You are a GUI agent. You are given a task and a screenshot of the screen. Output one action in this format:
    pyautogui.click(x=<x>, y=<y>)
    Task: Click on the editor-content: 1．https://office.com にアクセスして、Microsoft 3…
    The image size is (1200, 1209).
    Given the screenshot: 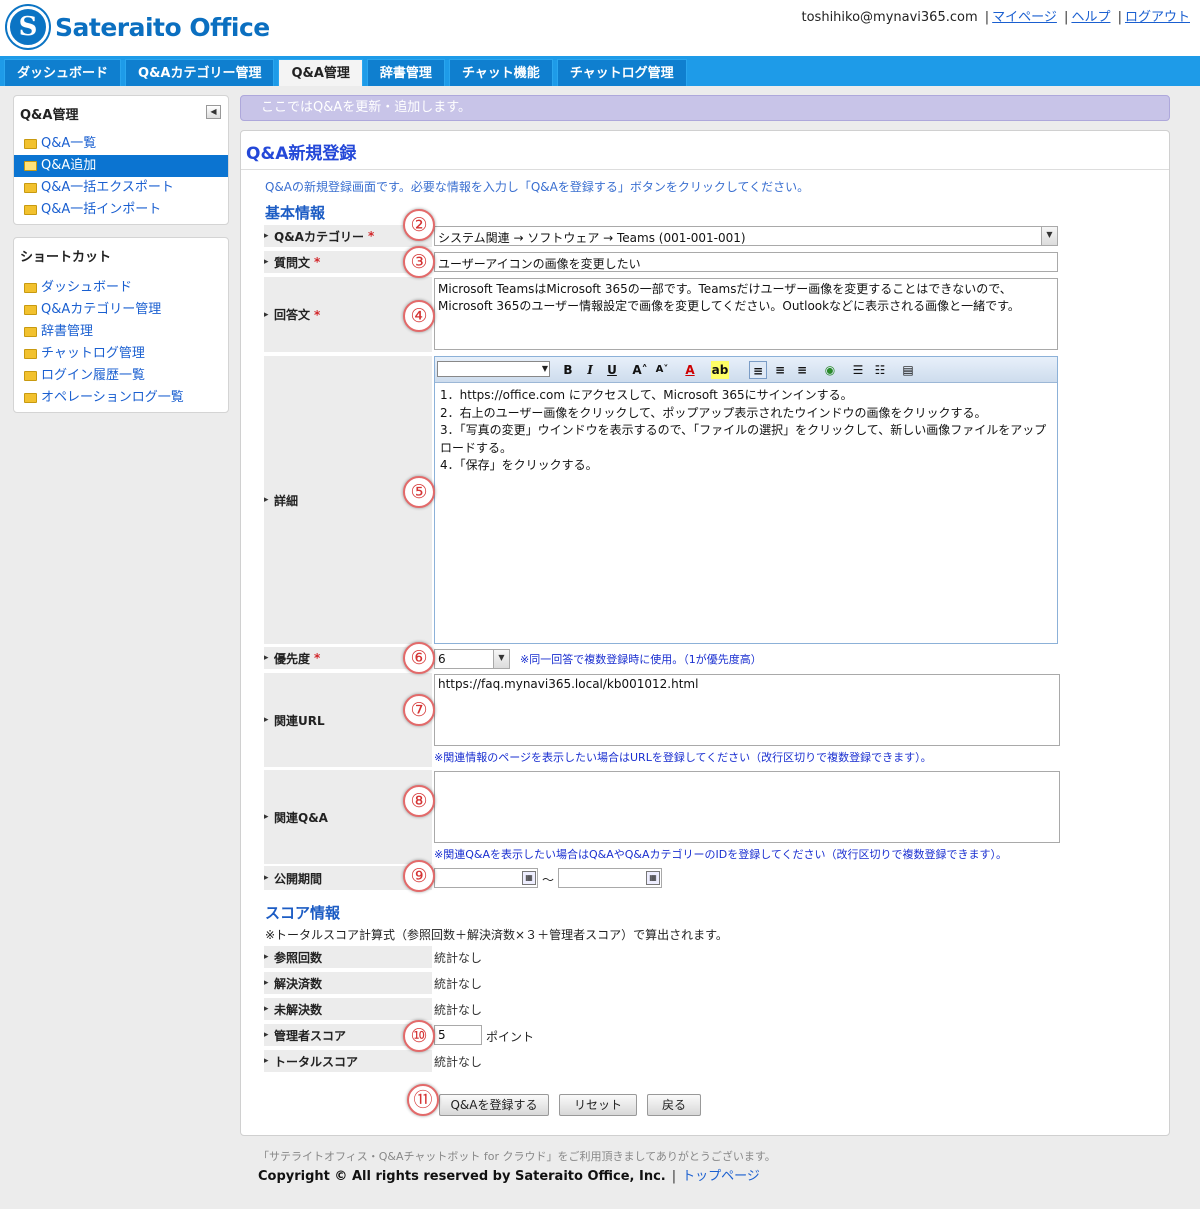 What is the action you would take?
    pyautogui.click(x=746, y=431)
    